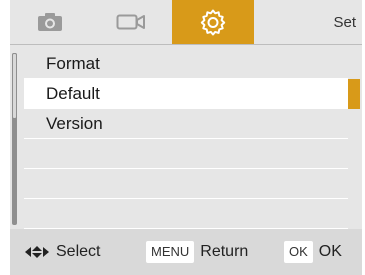 The image size is (365, 275). What do you see at coordinates (186, 64) in the screenshot?
I see `menu-item-format: Format` at bounding box center [186, 64].